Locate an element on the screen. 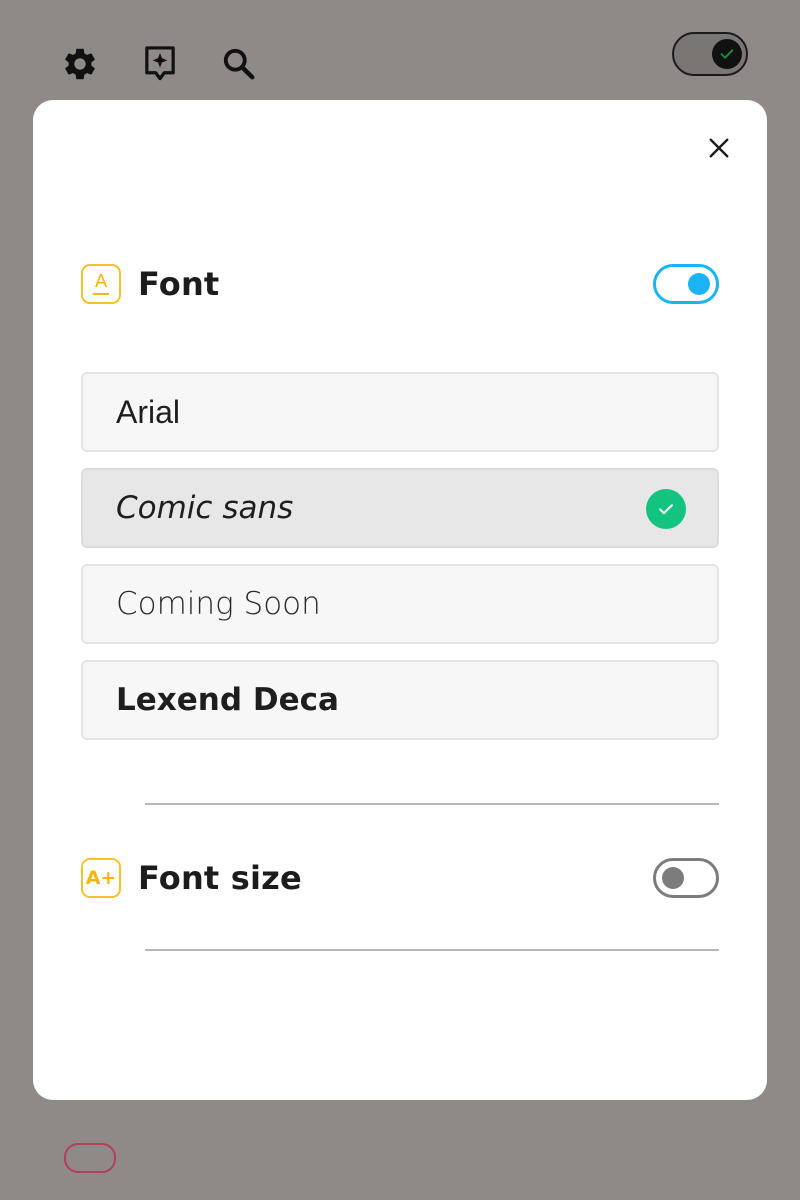 Image resolution: width=800 pixels, height=1200 pixels. font-icon: A is located at coordinates (101, 284).